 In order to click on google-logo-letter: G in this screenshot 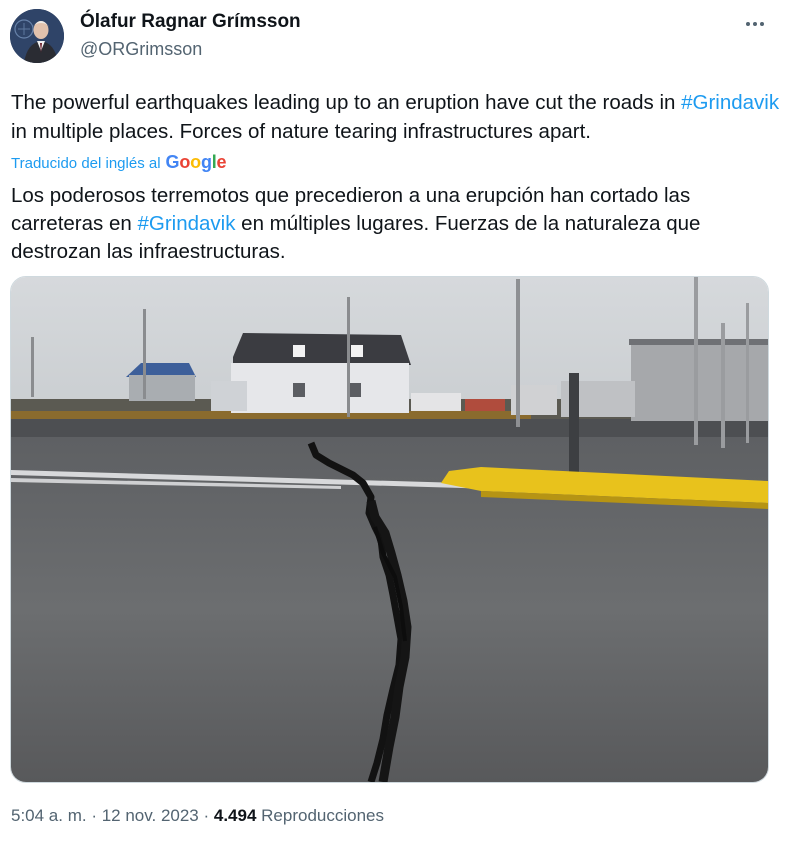, I will do `click(172, 162)`.